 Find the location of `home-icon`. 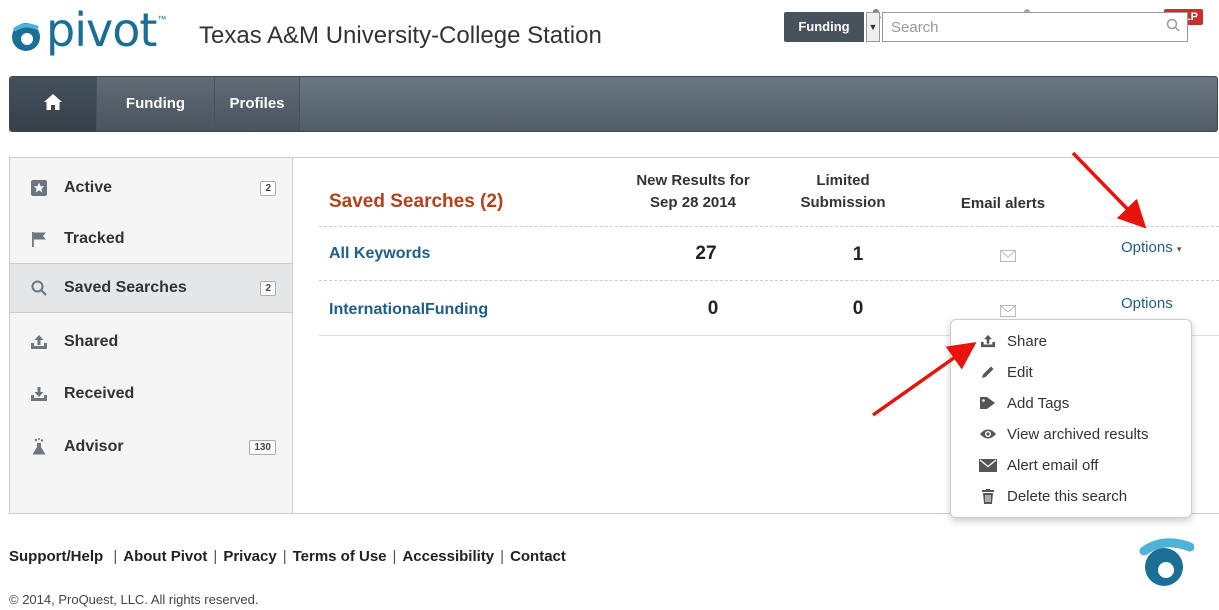

home-icon is located at coordinates (53, 104).